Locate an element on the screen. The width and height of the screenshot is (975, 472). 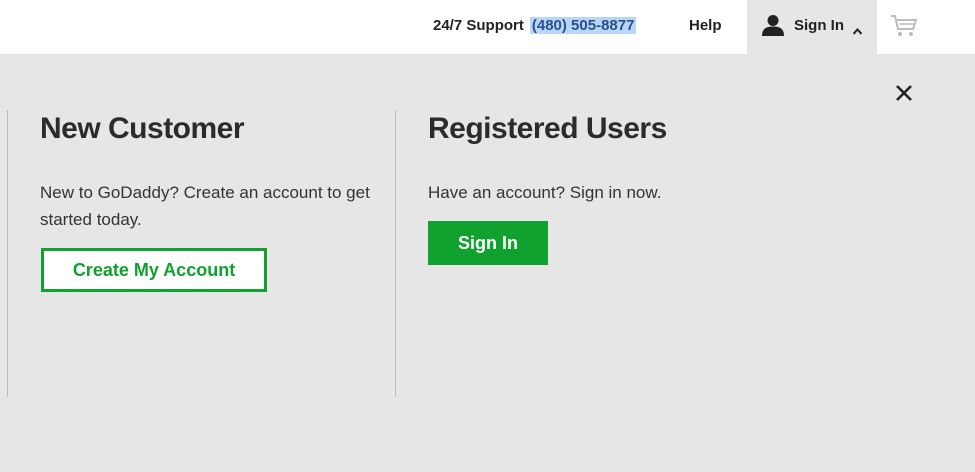
create-account-button: Create My Account is located at coordinates (154, 270).